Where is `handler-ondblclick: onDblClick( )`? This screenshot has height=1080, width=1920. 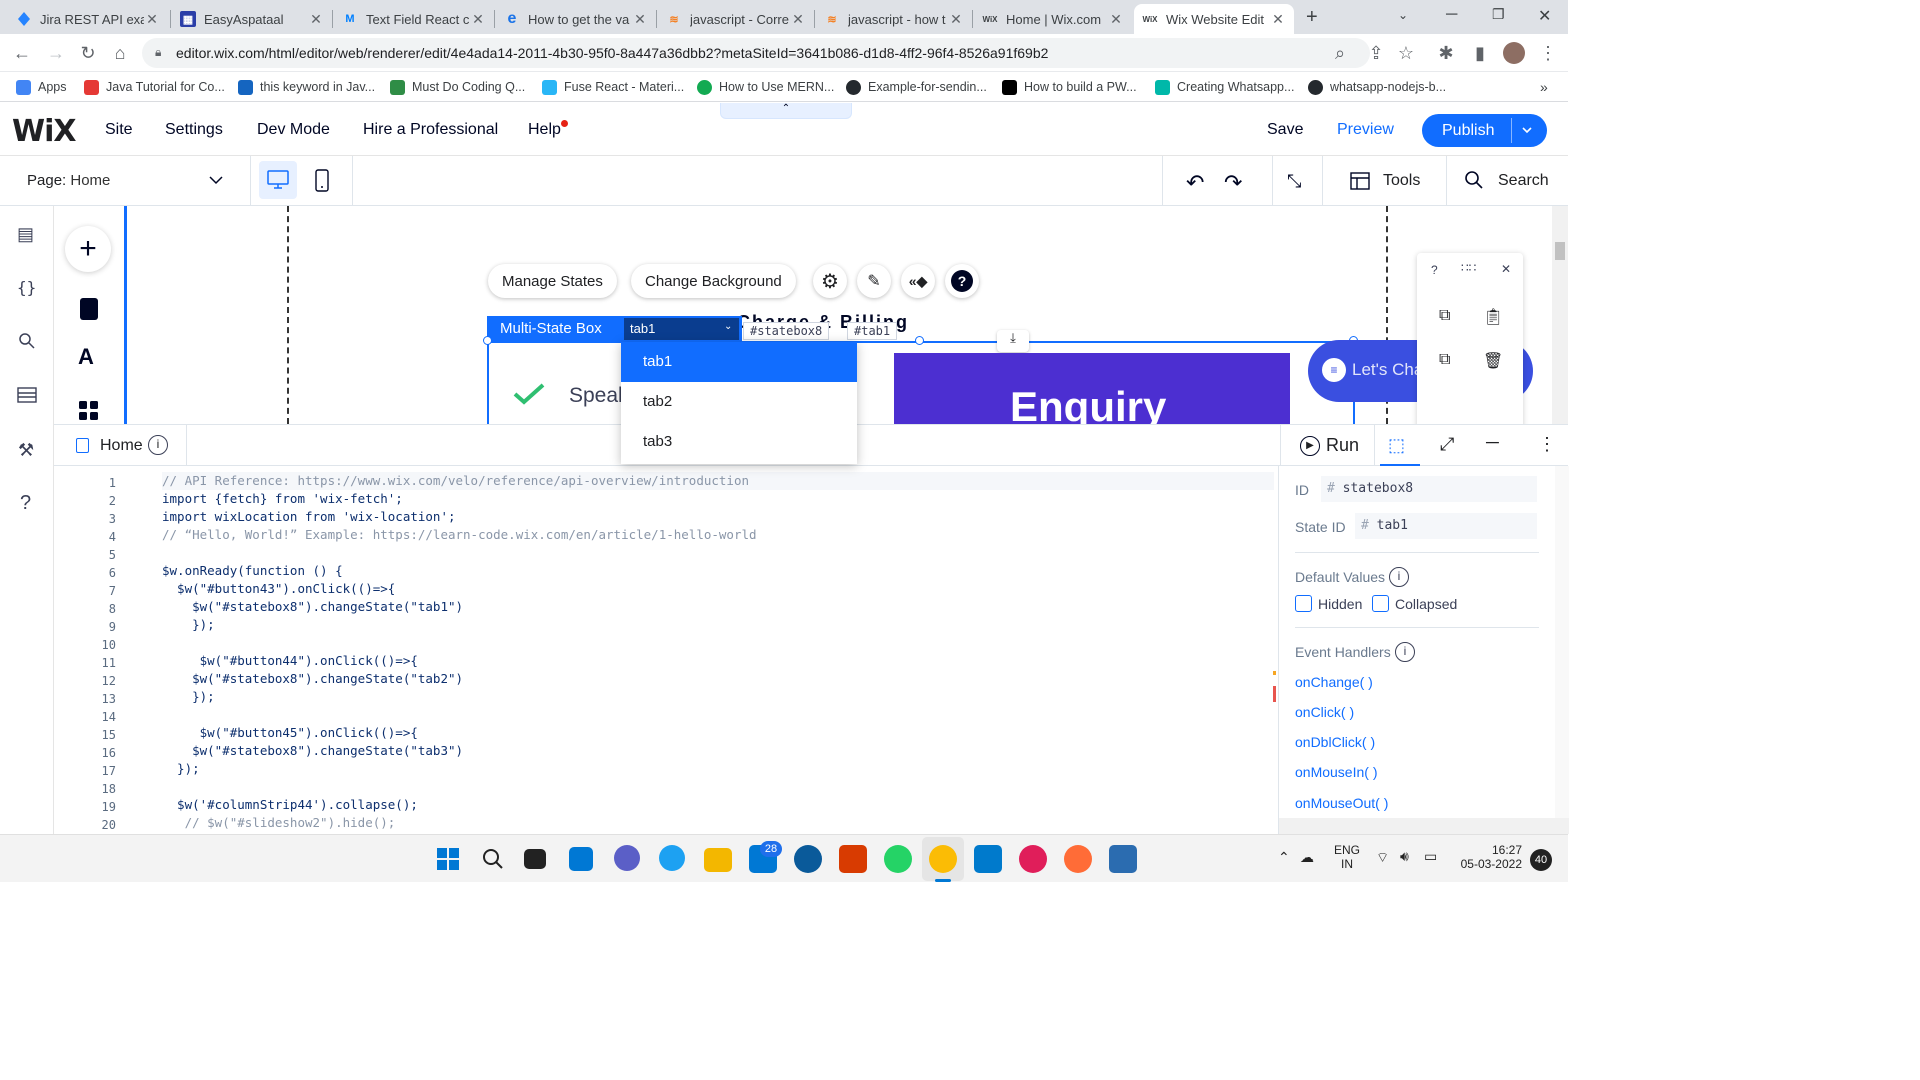
handler-ondblclick: onDblClick( ) is located at coordinates (1335, 742).